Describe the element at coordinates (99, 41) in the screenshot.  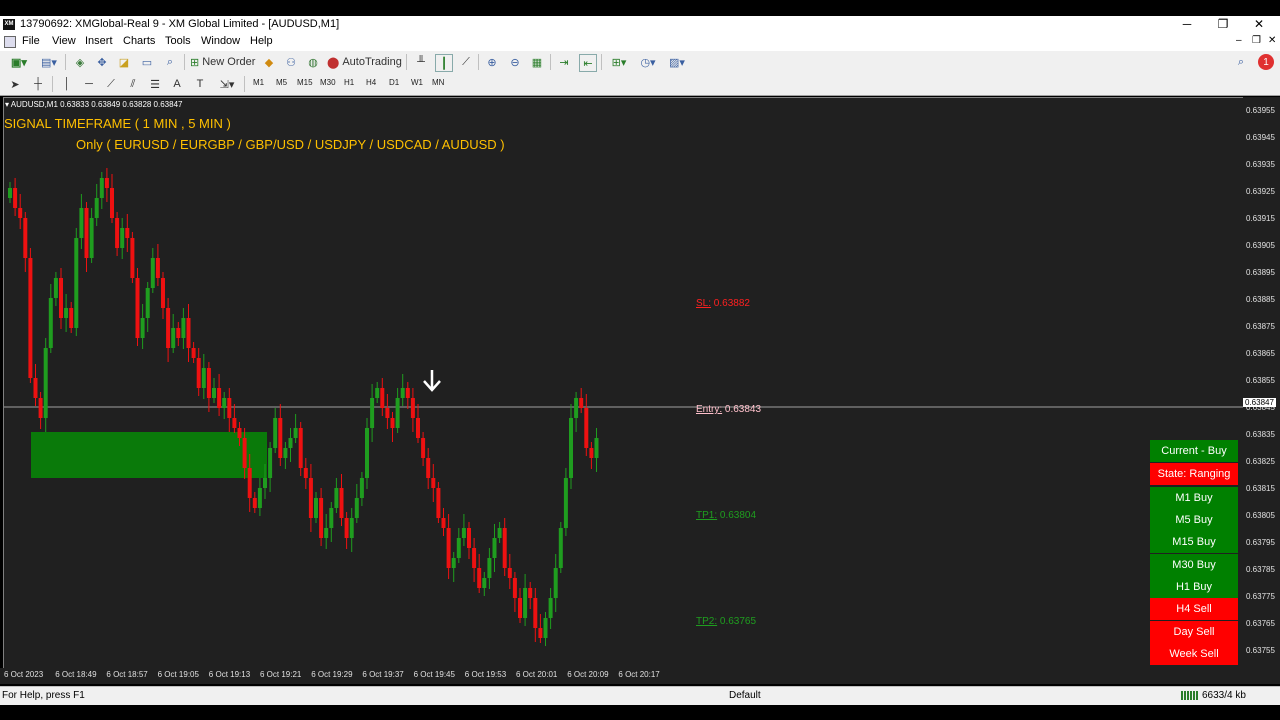
I see `menu-insert: Insert` at that location.